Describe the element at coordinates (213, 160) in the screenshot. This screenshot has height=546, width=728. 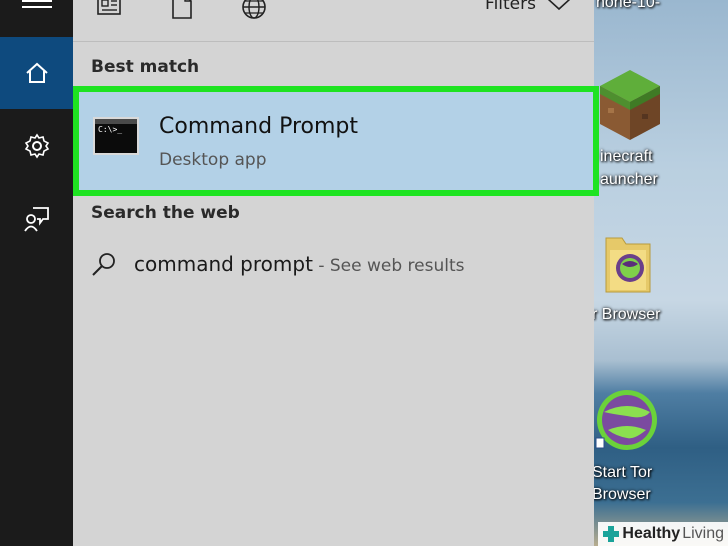
I see `result-subtitle: Desktop app` at that location.